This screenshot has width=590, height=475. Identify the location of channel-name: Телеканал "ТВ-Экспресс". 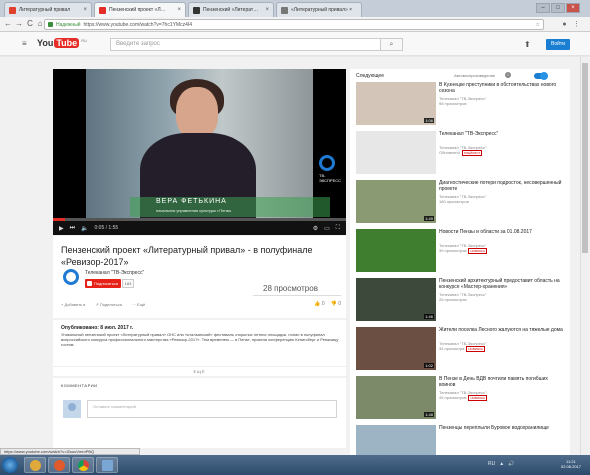
(114, 273).